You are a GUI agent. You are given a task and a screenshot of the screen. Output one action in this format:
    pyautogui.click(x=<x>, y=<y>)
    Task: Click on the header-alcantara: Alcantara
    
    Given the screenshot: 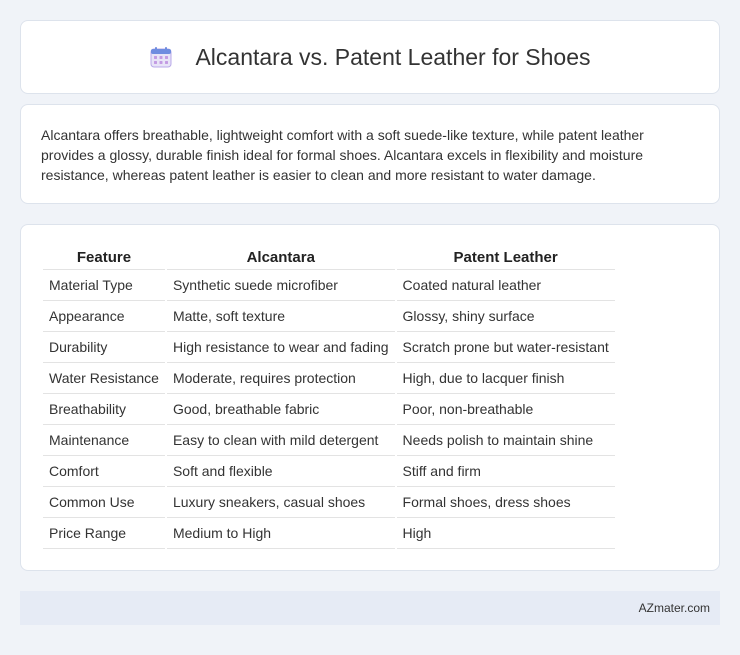 What is the action you would take?
    pyautogui.click(x=281, y=257)
    